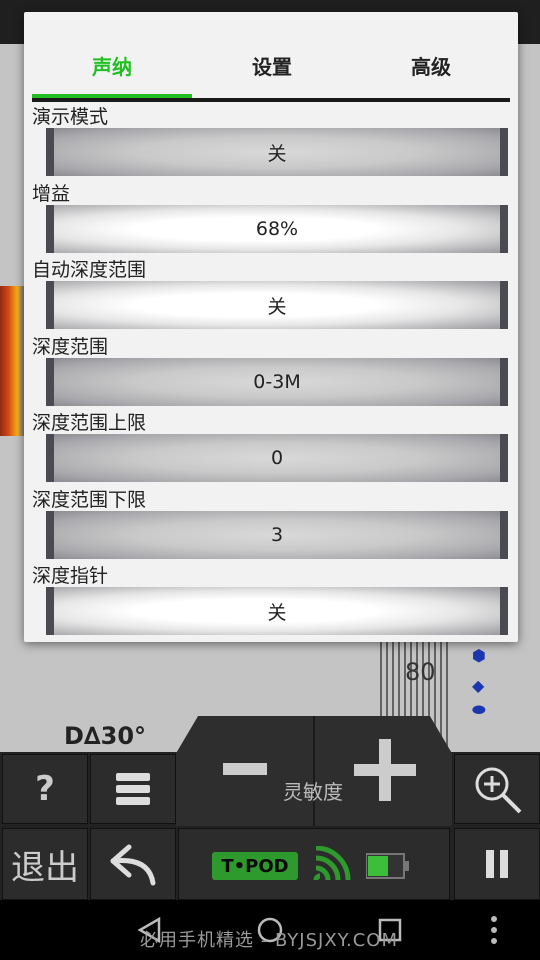  I want to click on settings-tabs: 声纳 设置 高级, so click(271, 67).